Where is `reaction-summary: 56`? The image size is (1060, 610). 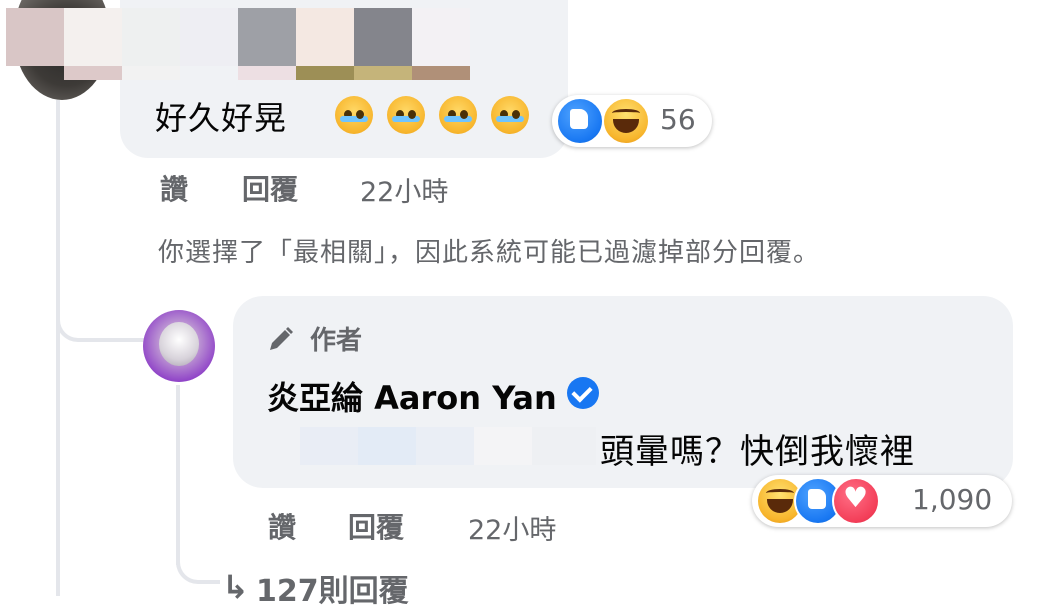
reaction-summary: 56 is located at coordinates (632, 121).